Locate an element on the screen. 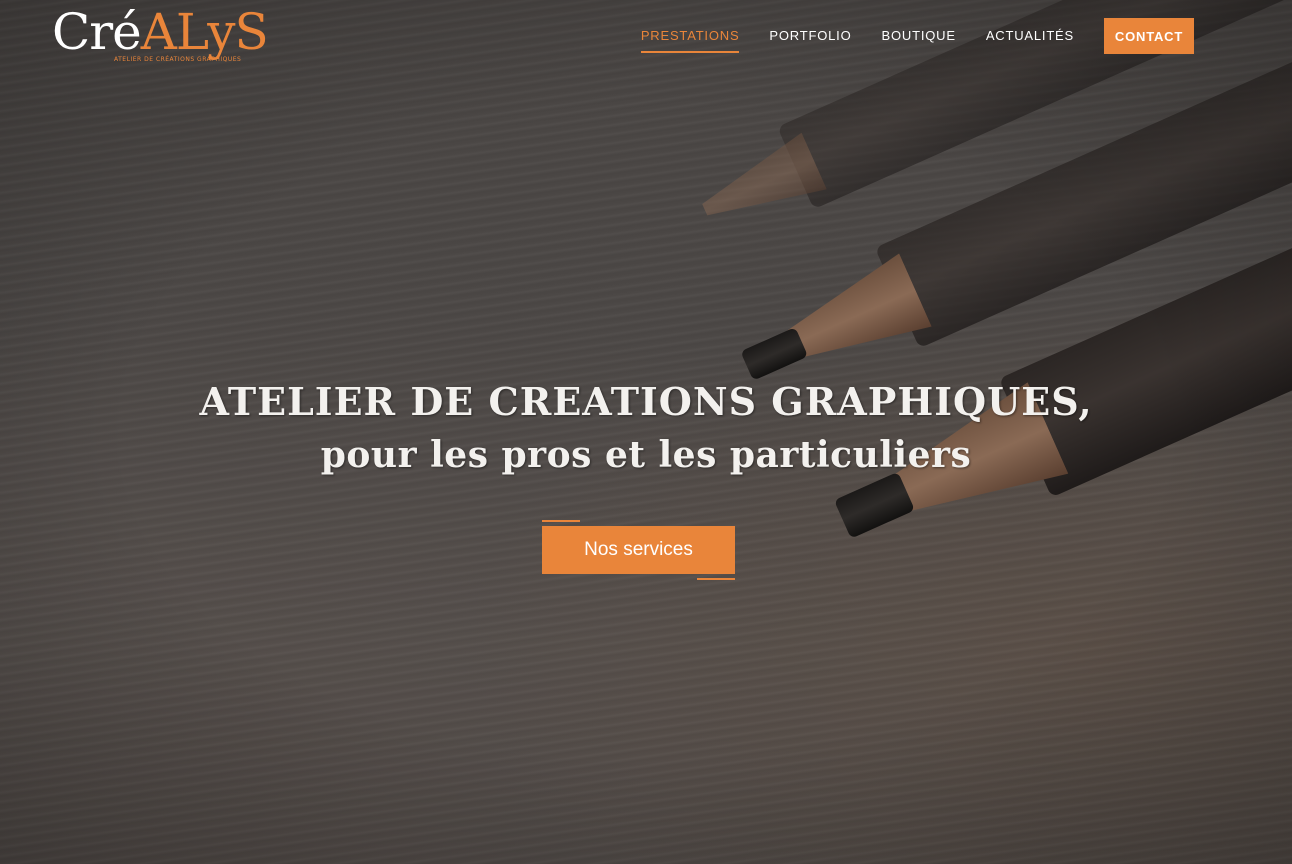 The width and height of the screenshot is (1292, 864). nav-item-actualites: ACTUALITÉS is located at coordinates (1030, 36).